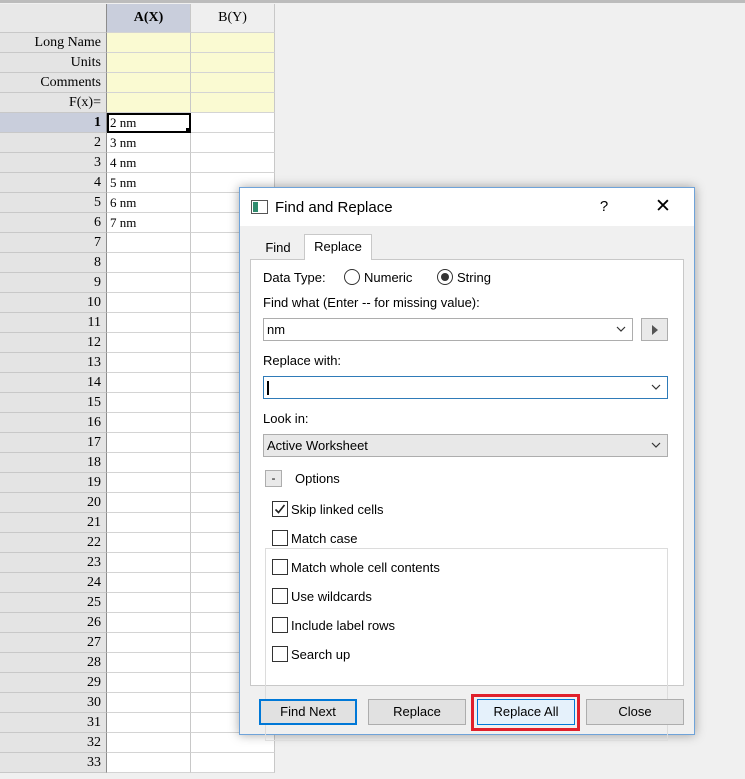 The width and height of the screenshot is (745, 779). What do you see at coordinates (149, 123) in the screenshot?
I see `cell-a: 2 nm` at bounding box center [149, 123].